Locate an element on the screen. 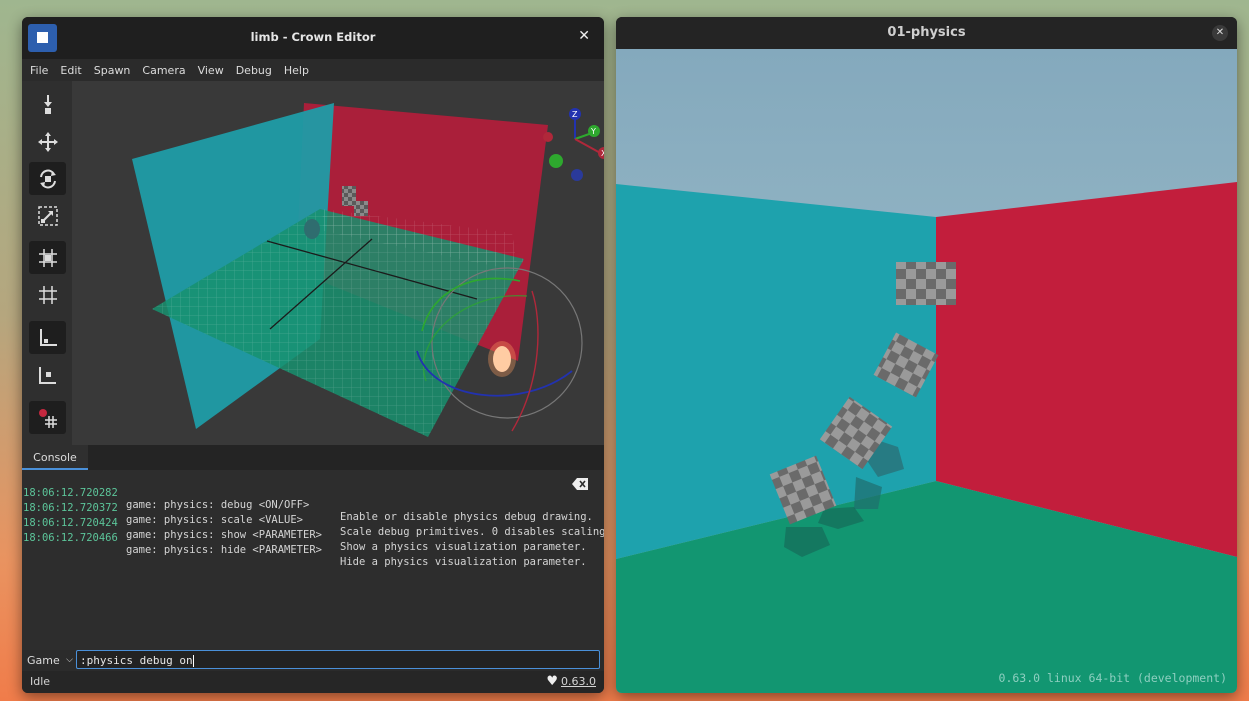 The height and width of the screenshot is (701, 1249). rotate-tool-button is located at coordinates (47, 178).